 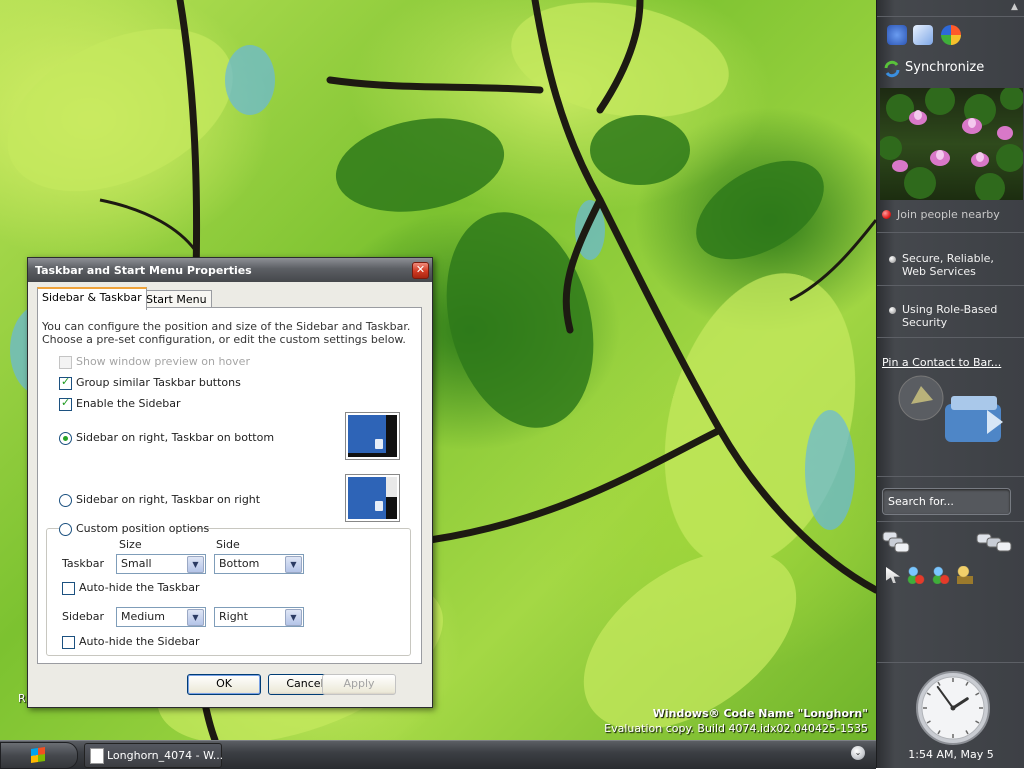 I want to click on select-value: Medium, so click(x=143, y=616).